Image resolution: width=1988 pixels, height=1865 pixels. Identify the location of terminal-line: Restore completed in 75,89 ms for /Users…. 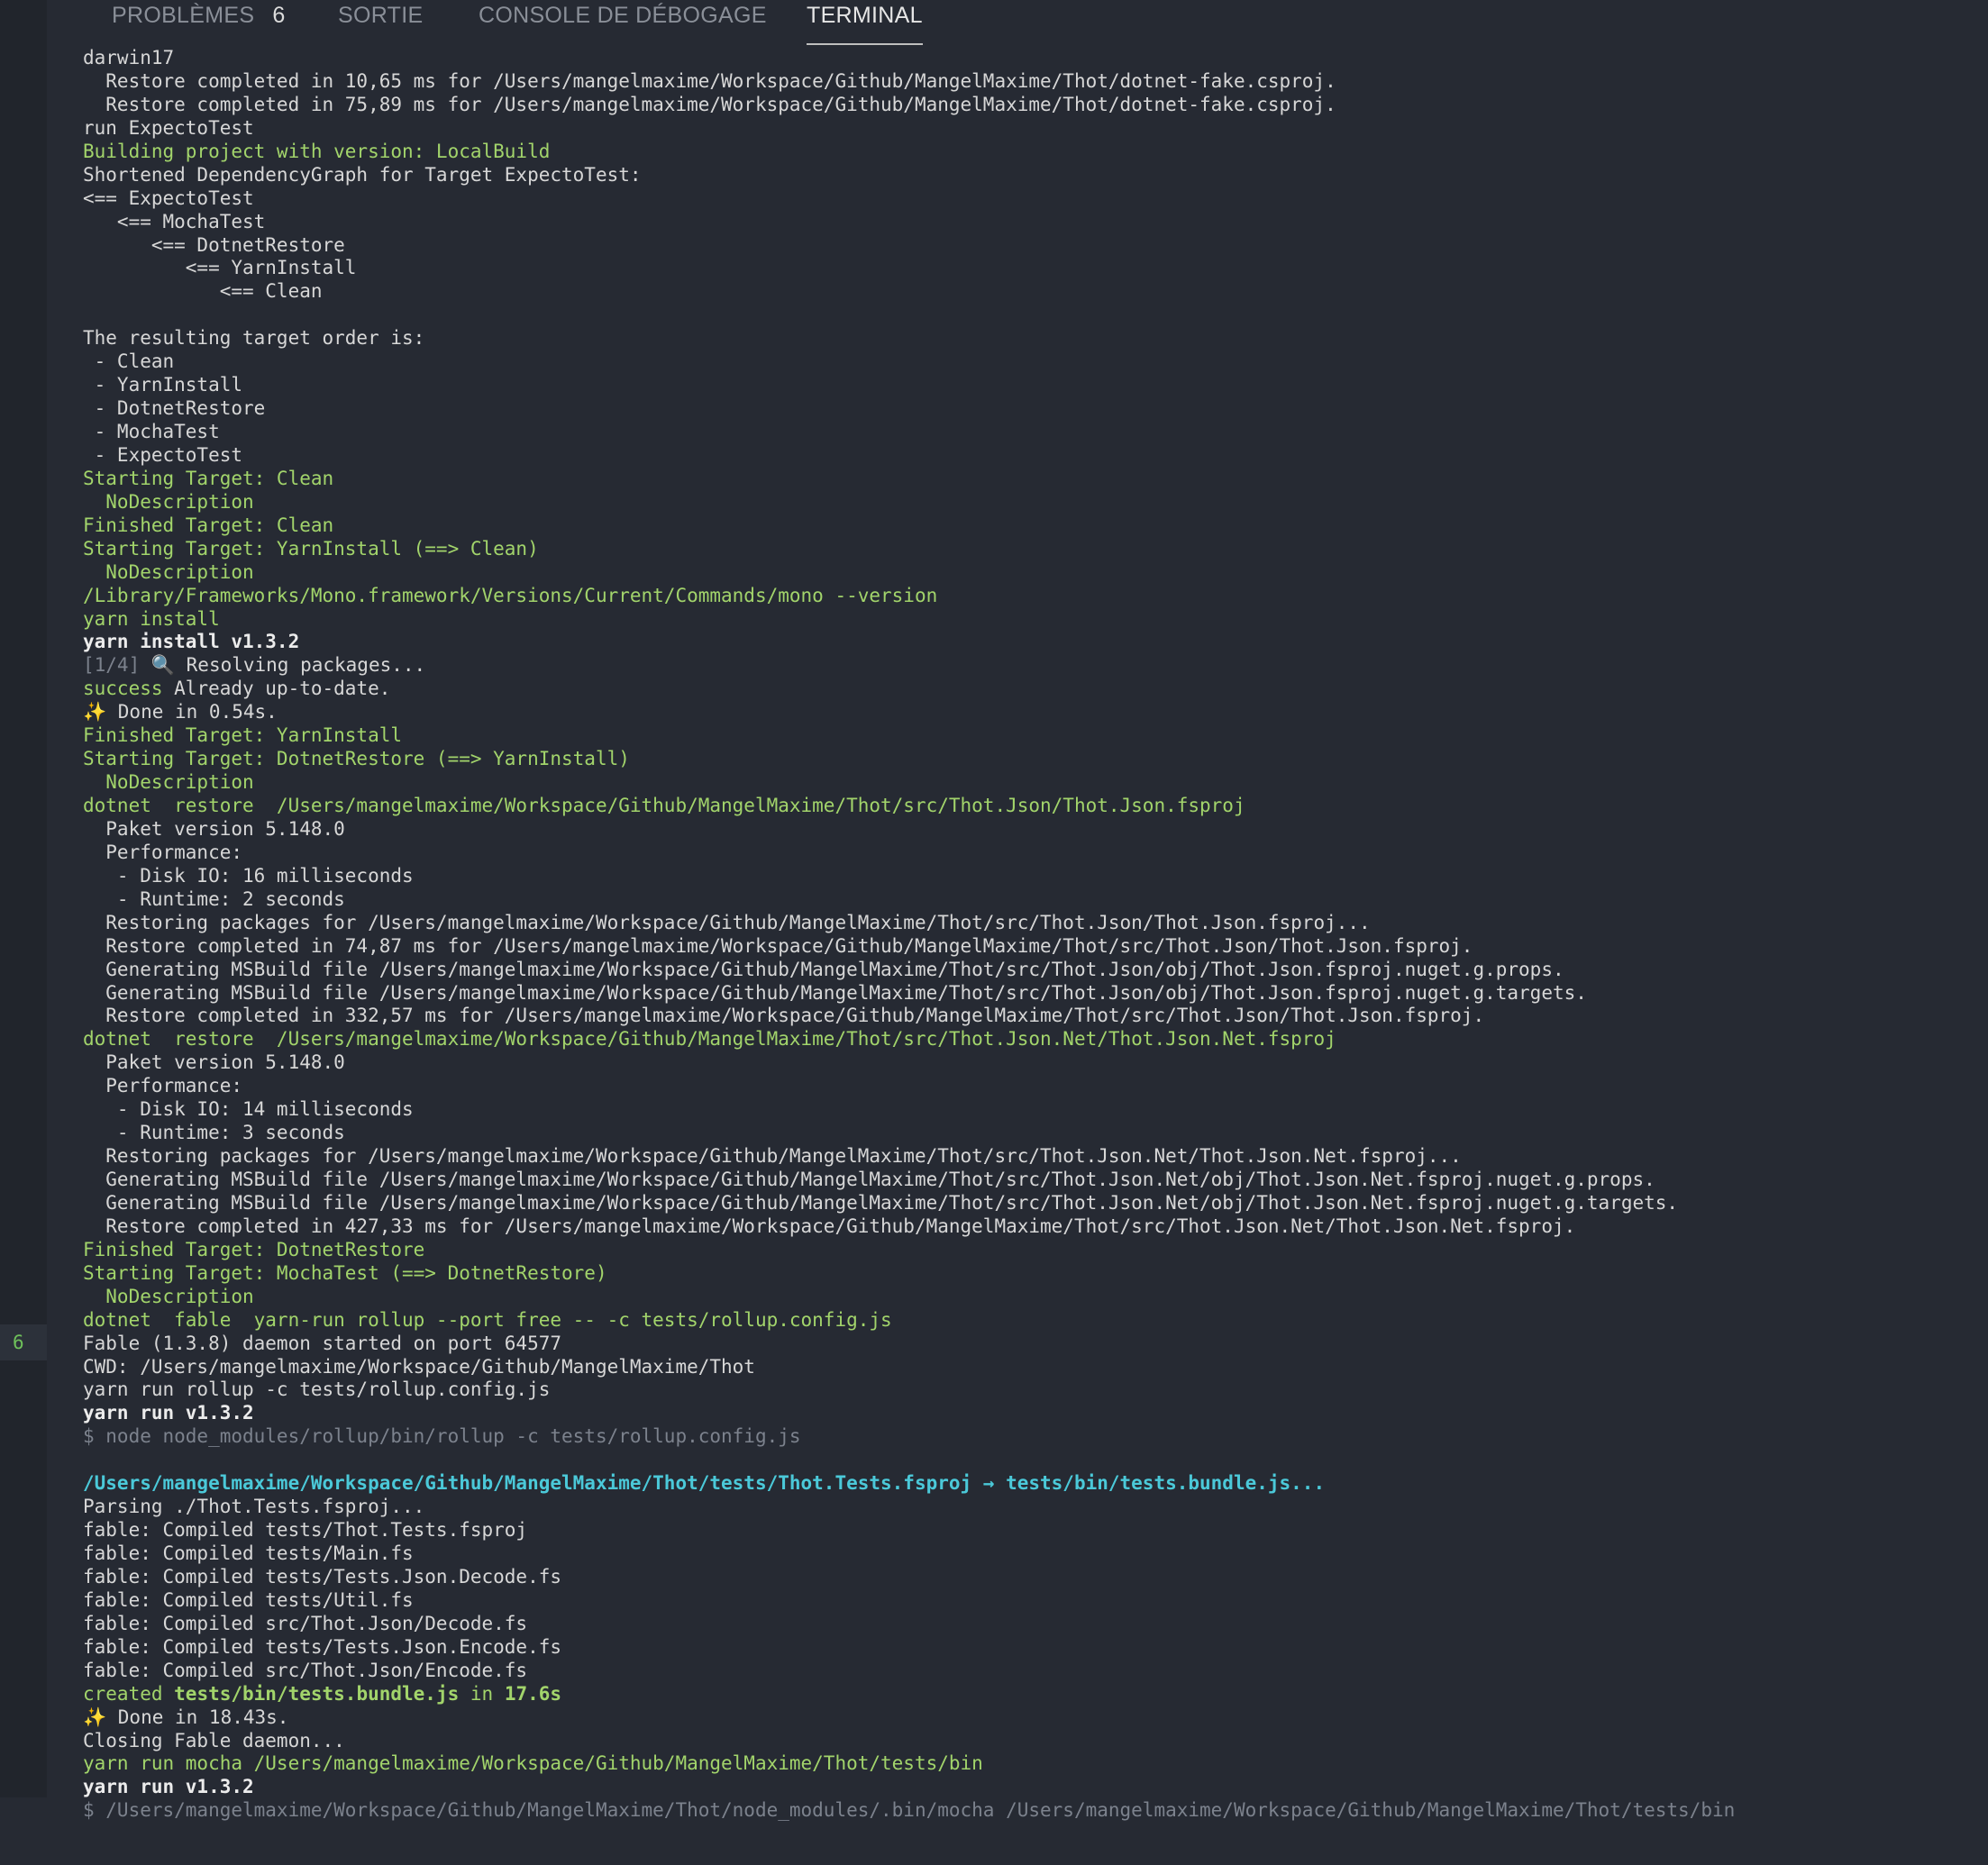
(1029, 105).